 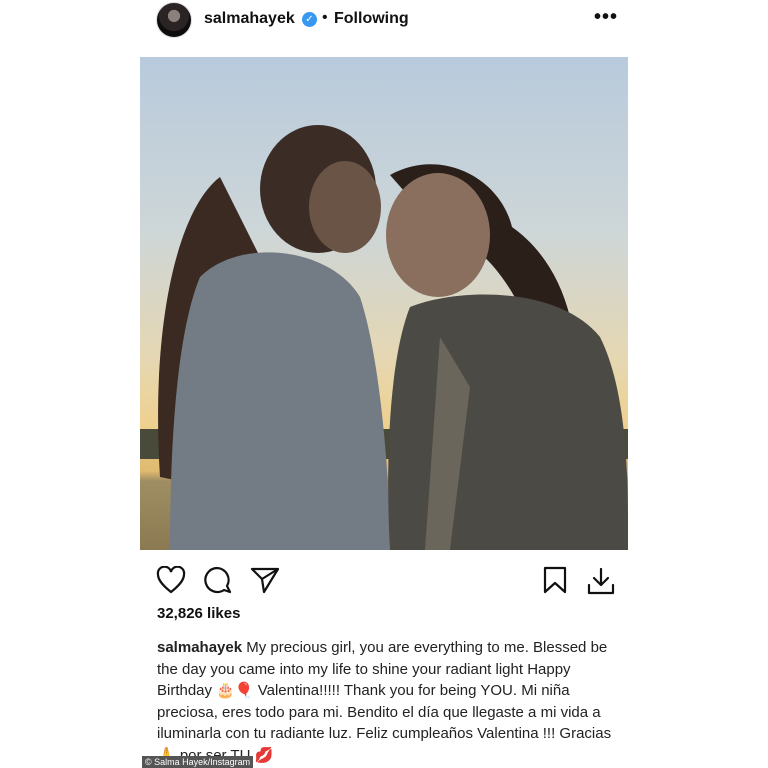 What do you see at coordinates (508, 422) in the screenshot?
I see `right-jacket` at bounding box center [508, 422].